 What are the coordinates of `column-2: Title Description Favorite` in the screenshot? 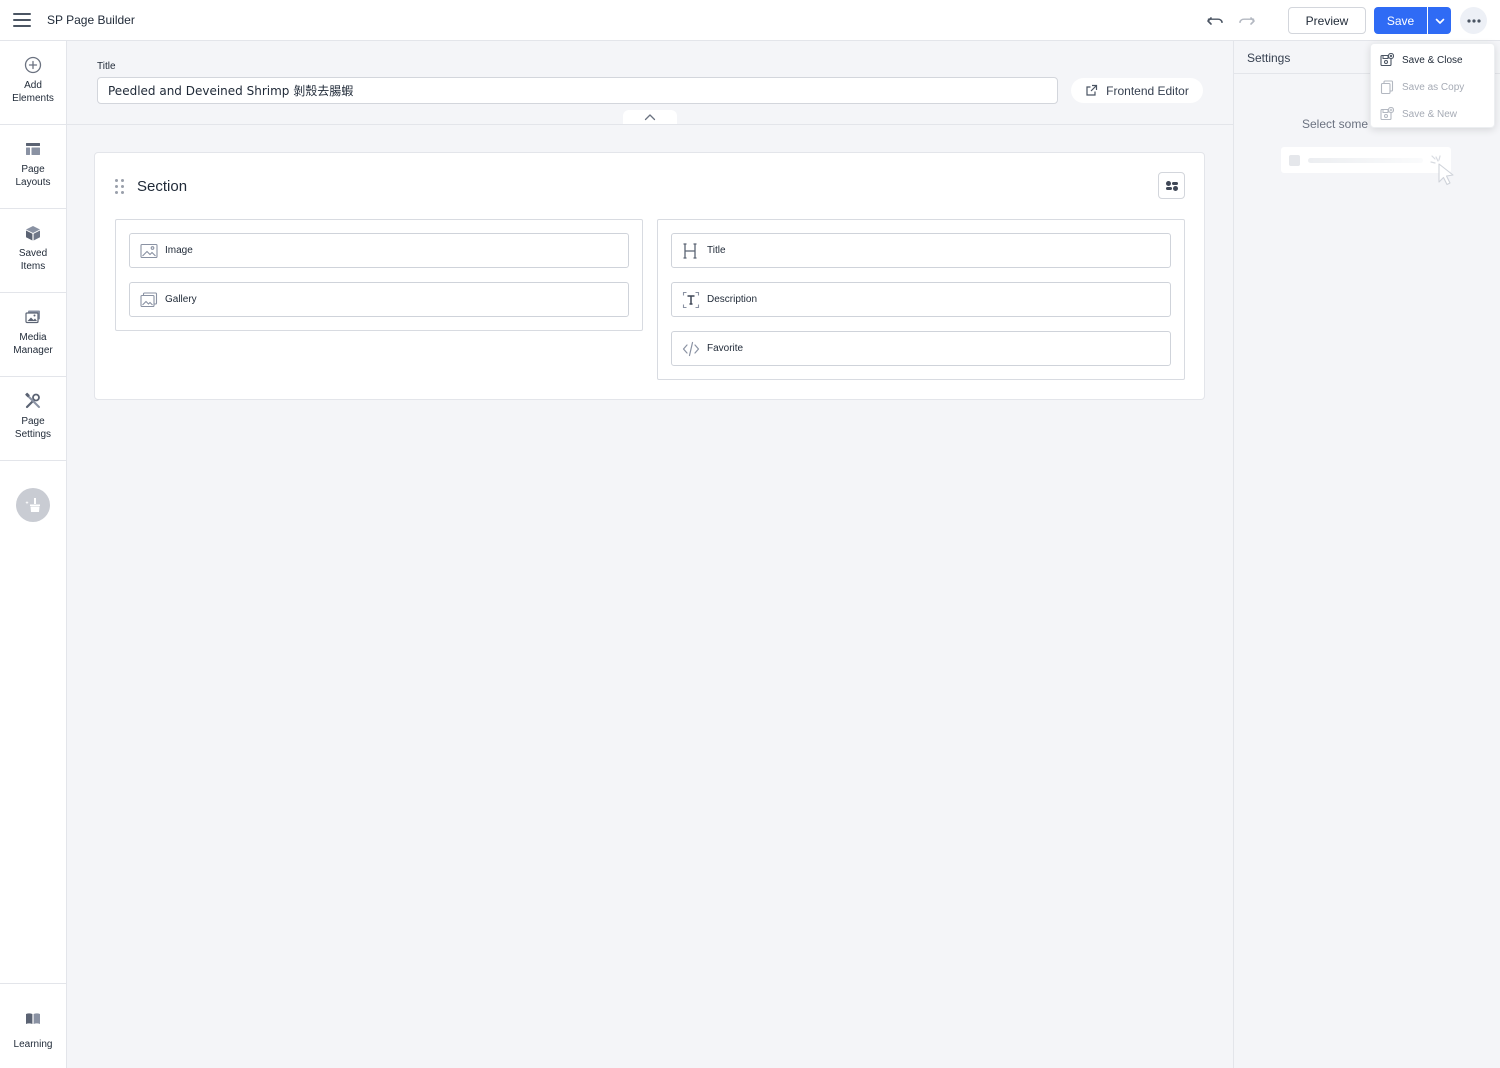 It's located at (921, 299).